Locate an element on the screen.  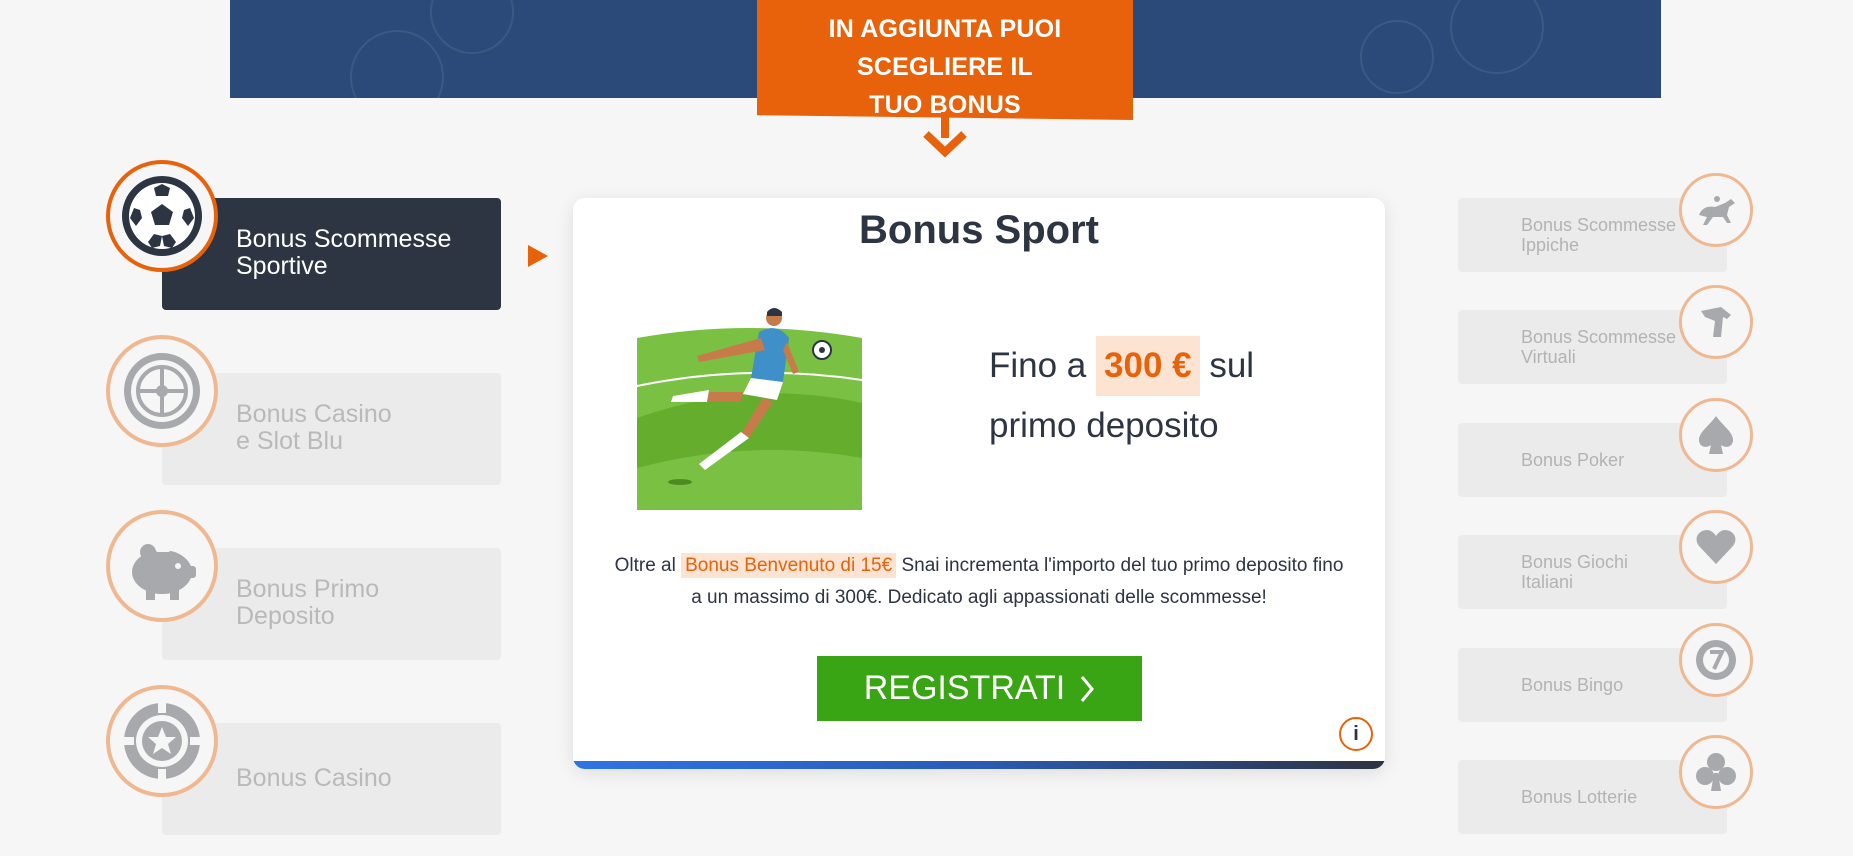
info-button: i is located at coordinates (1356, 734).